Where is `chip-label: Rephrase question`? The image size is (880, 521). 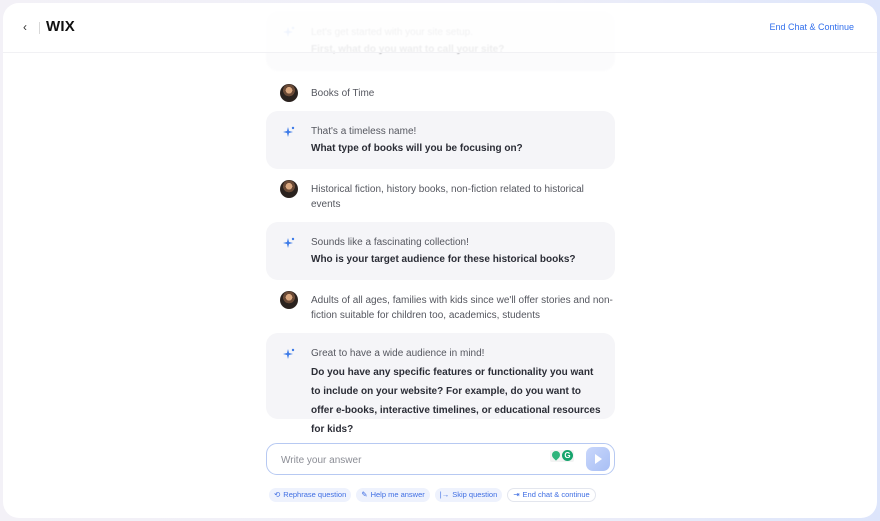 chip-label: Rephrase question is located at coordinates (315, 494).